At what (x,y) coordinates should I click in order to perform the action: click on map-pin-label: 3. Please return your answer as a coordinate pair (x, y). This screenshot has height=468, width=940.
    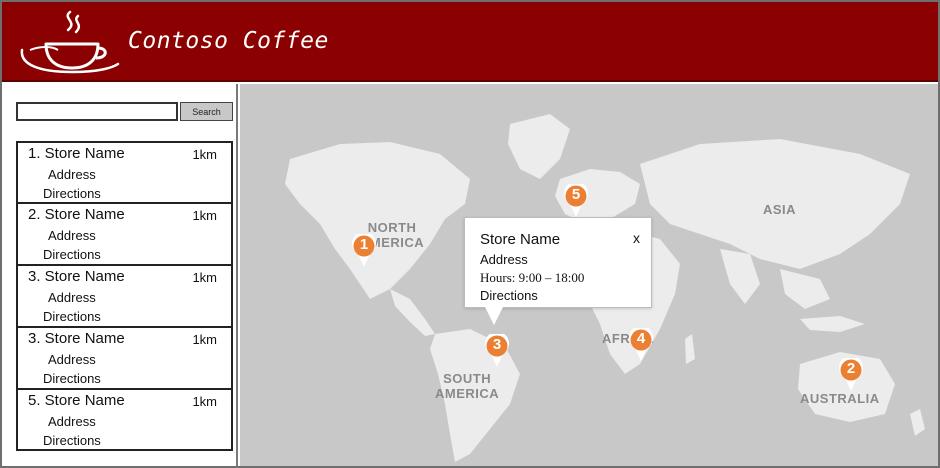
    Looking at the image, I should click on (497, 344).